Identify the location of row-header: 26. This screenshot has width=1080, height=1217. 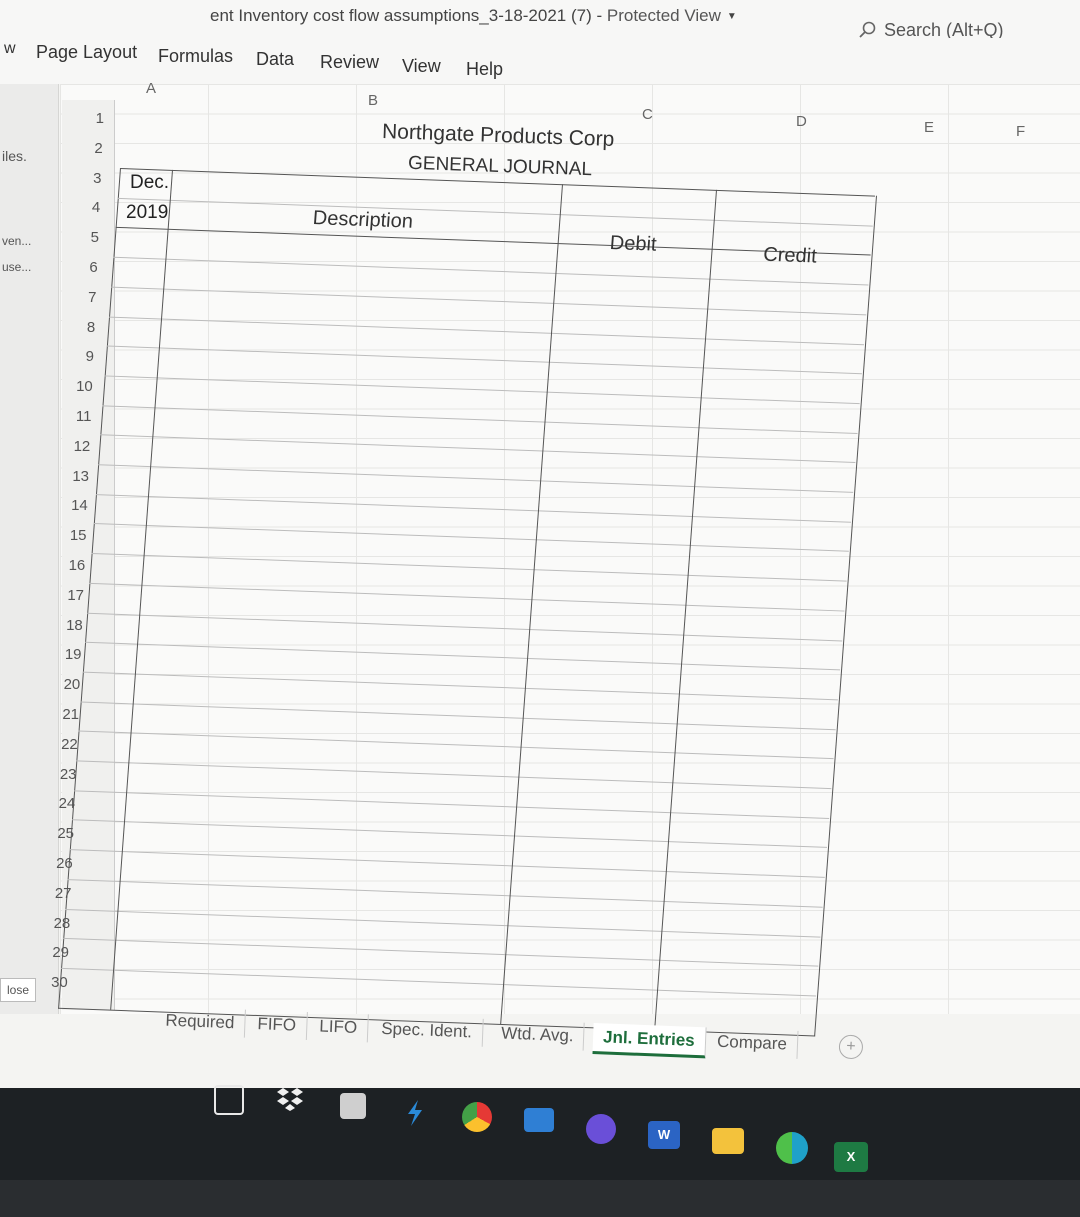
(49, 863).